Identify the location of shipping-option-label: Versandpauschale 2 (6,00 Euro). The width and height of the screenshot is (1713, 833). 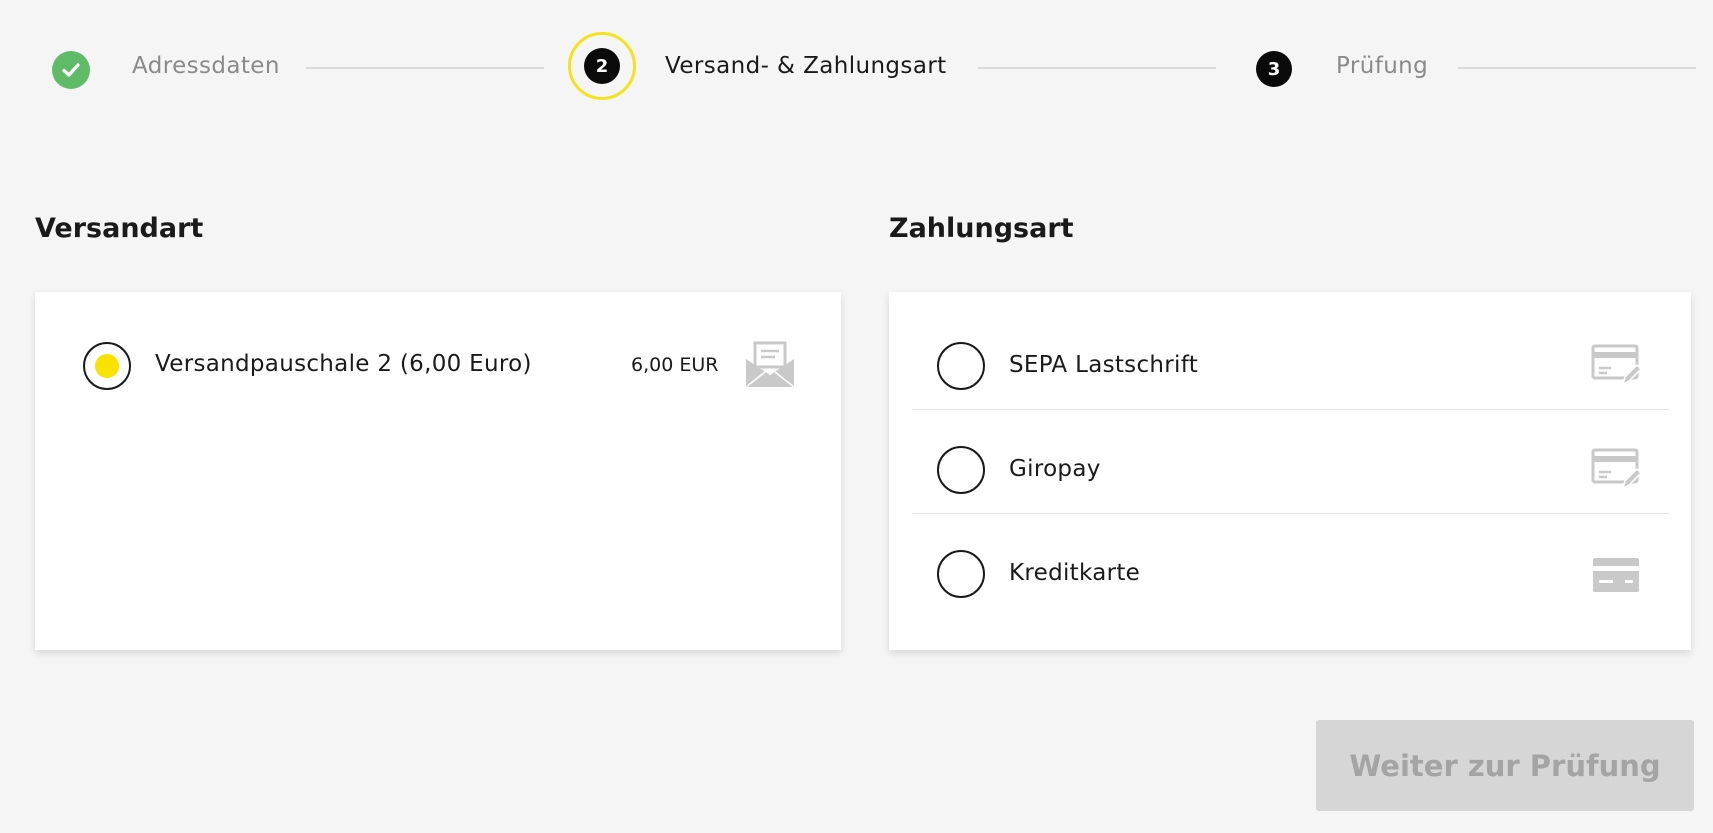
(343, 364).